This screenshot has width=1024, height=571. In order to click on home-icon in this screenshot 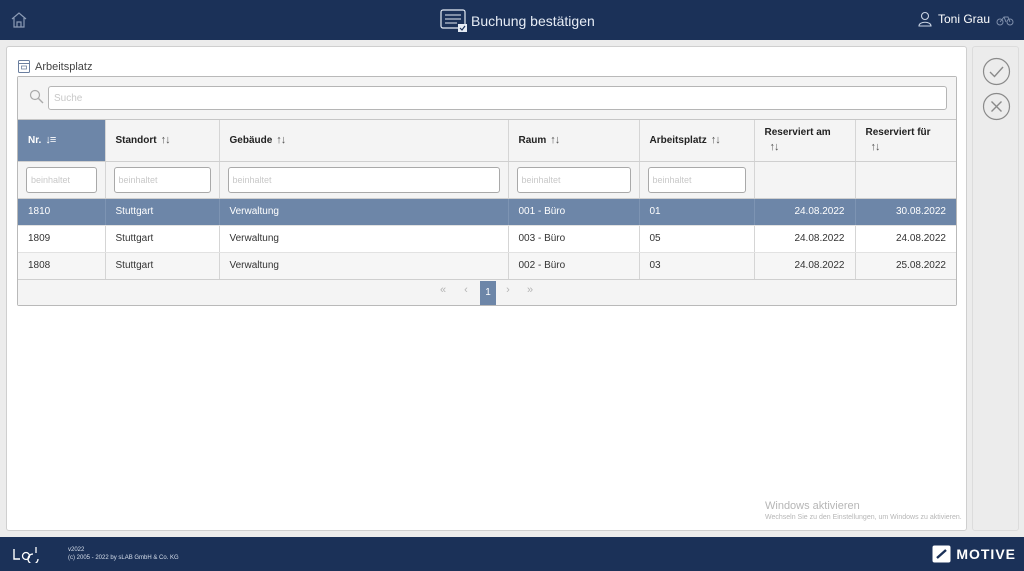, I will do `click(19, 20)`.